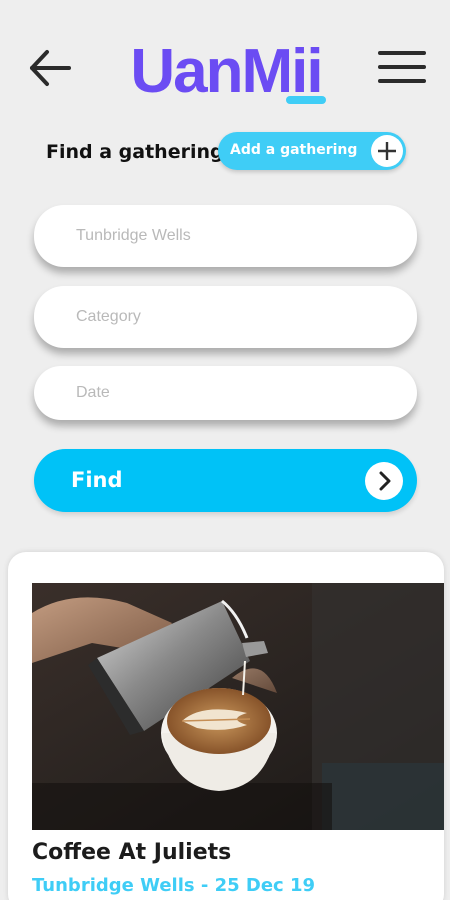 Image resolution: width=450 pixels, height=900 pixels. I want to click on location-field-wrapper, so click(225, 236).